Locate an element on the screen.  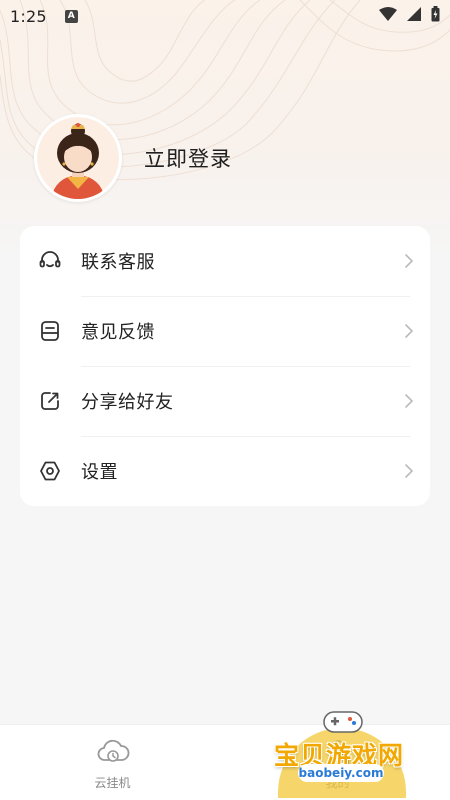
wifi-icon is located at coordinates (388, 14).